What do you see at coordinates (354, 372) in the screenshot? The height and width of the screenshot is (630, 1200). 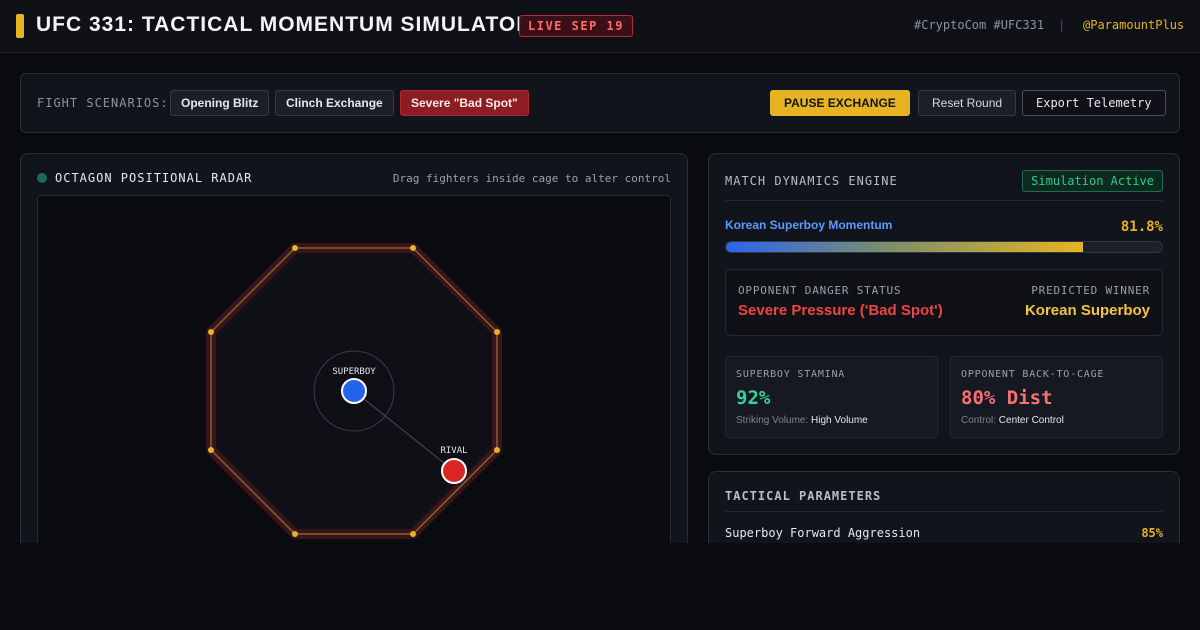 I see `fighter-label-superboy: SUPERBOY` at bounding box center [354, 372].